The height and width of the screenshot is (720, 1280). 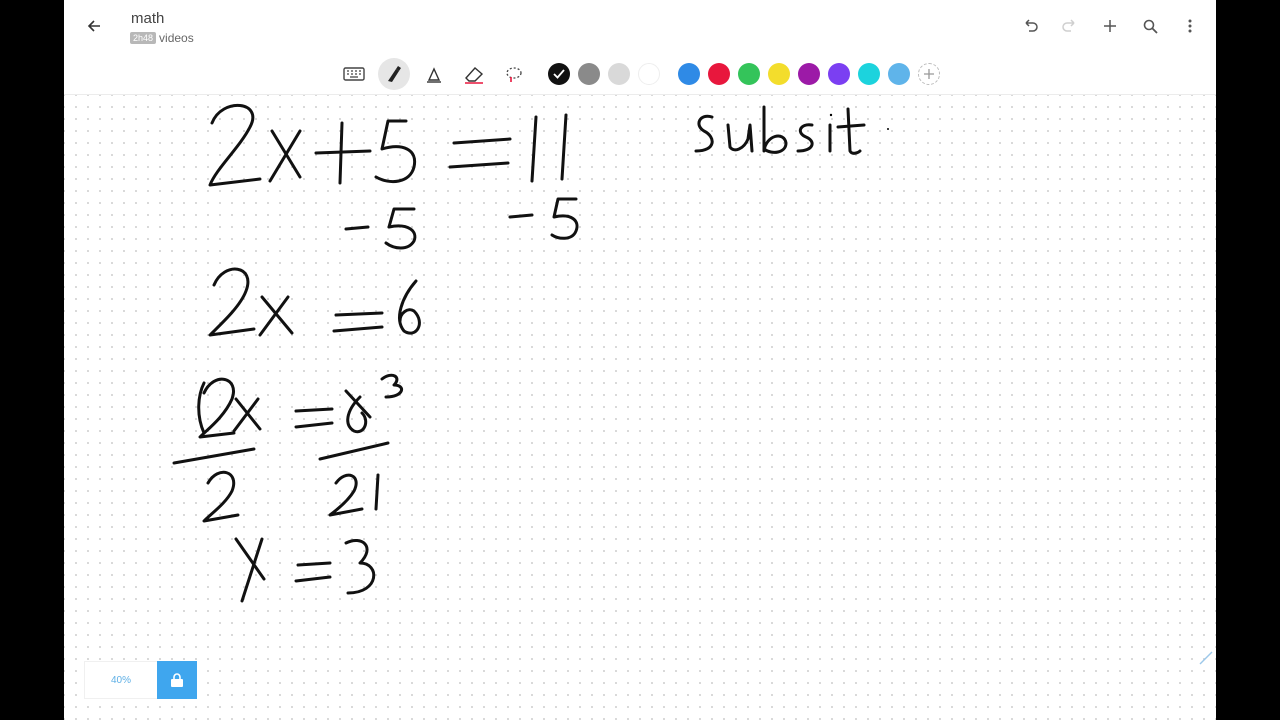 I want to click on arrow-left-icon, so click(x=93, y=26).